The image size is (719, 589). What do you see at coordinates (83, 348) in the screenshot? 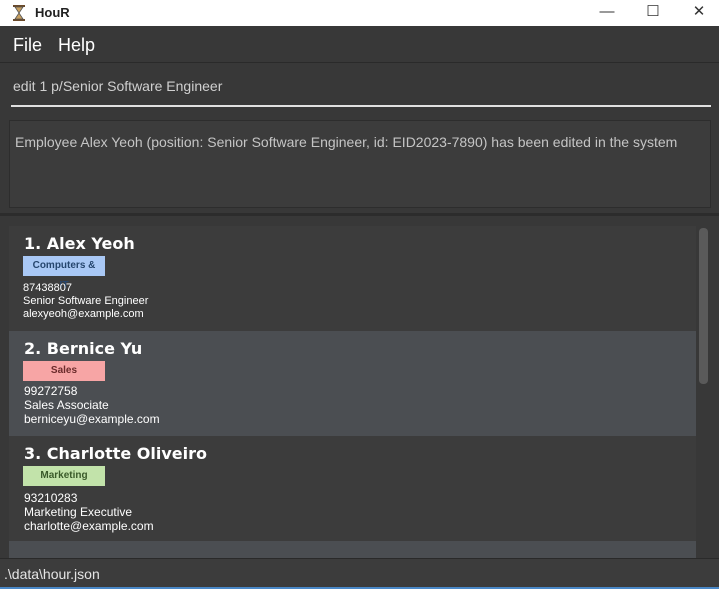
I see `employee-name: 2. Bernice Yu` at bounding box center [83, 348].